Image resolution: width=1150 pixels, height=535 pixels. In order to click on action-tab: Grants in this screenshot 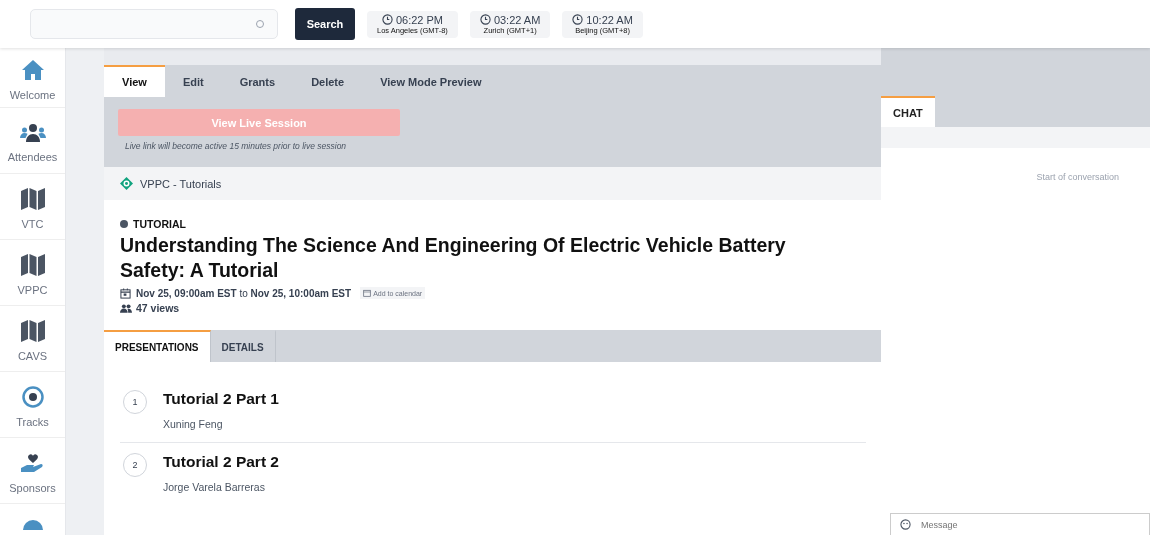, I will do `click(257, 81)`.